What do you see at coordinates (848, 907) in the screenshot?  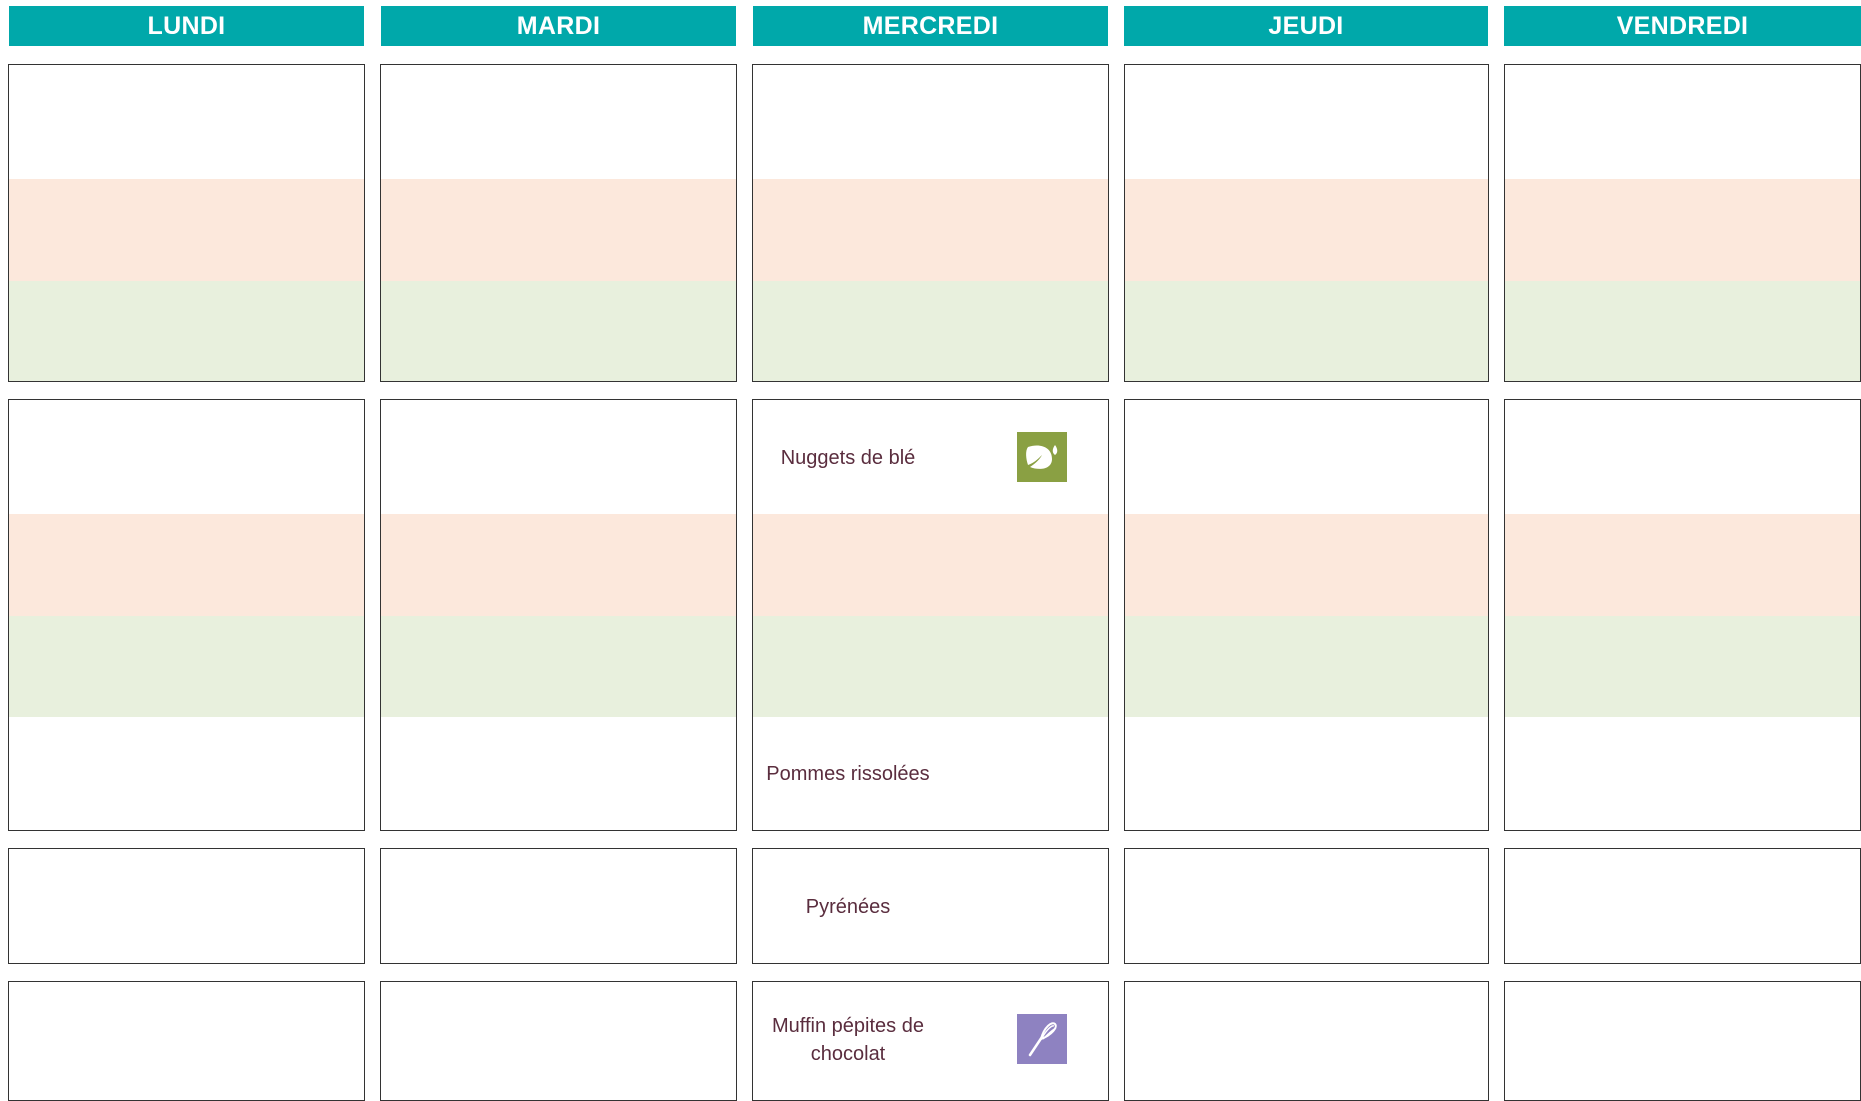 I see `cheese-mercredi: Pyrénées` at bounding box center [848, 907].